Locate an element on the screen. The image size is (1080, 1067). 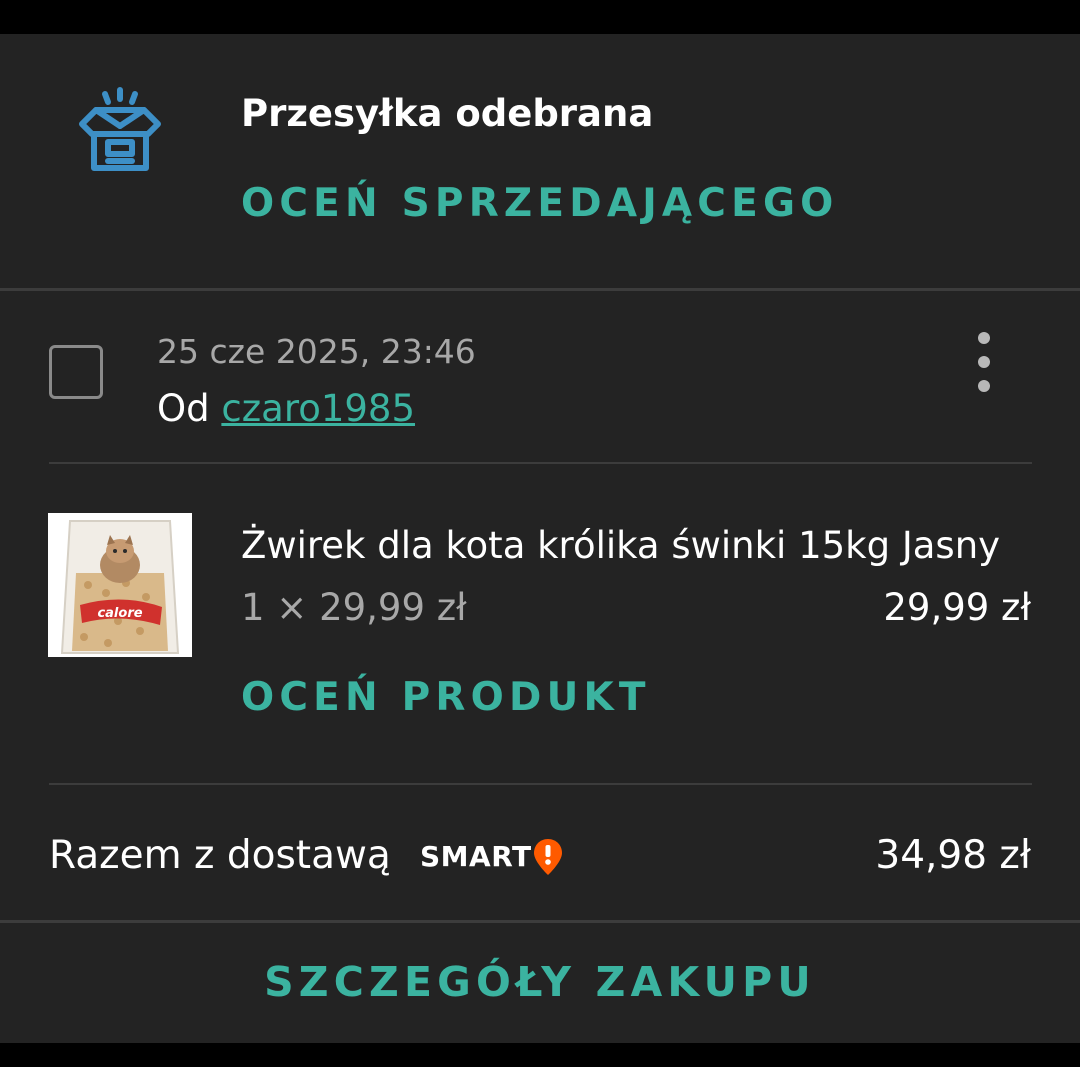
from-label: Od is located at coordinates (183, 408).